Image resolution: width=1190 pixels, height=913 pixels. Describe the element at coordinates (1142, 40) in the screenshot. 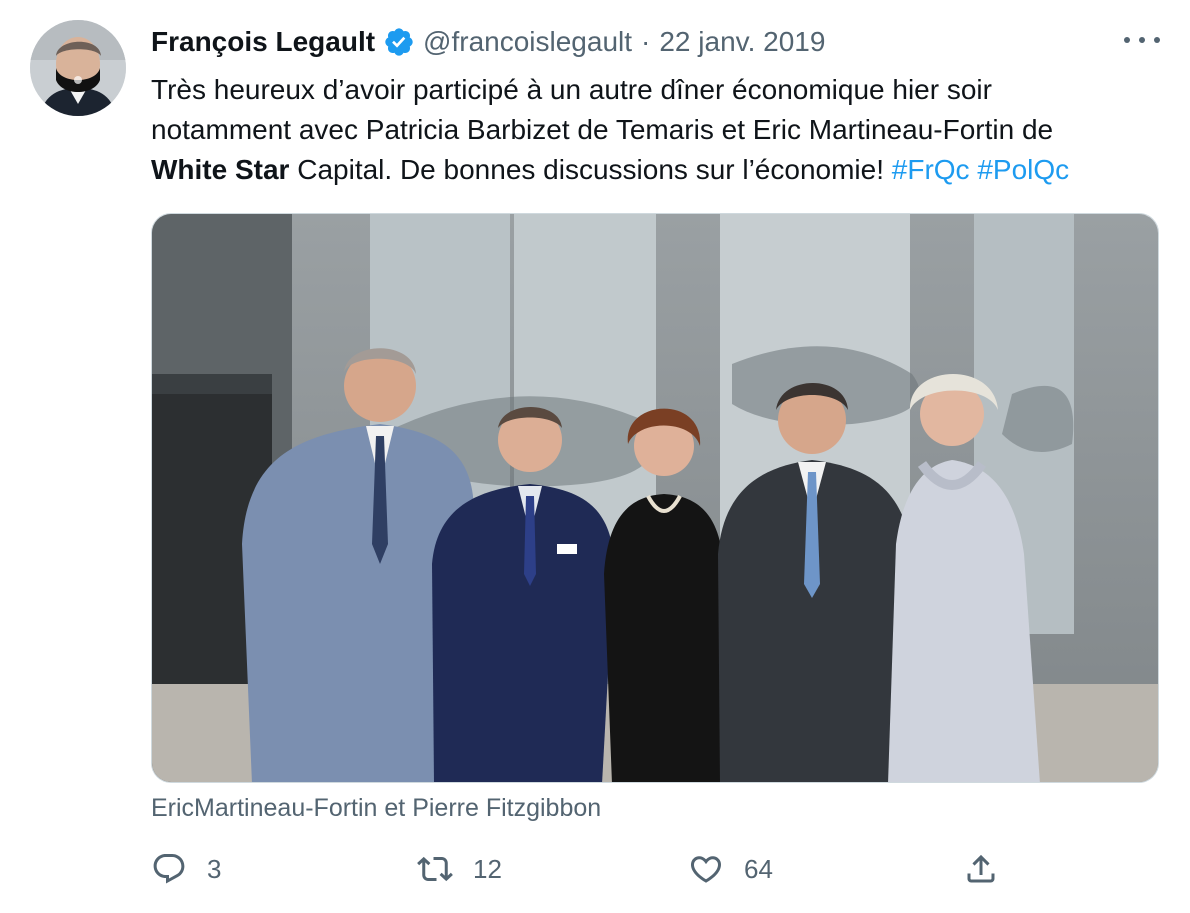

I see `more-icon` at that location.